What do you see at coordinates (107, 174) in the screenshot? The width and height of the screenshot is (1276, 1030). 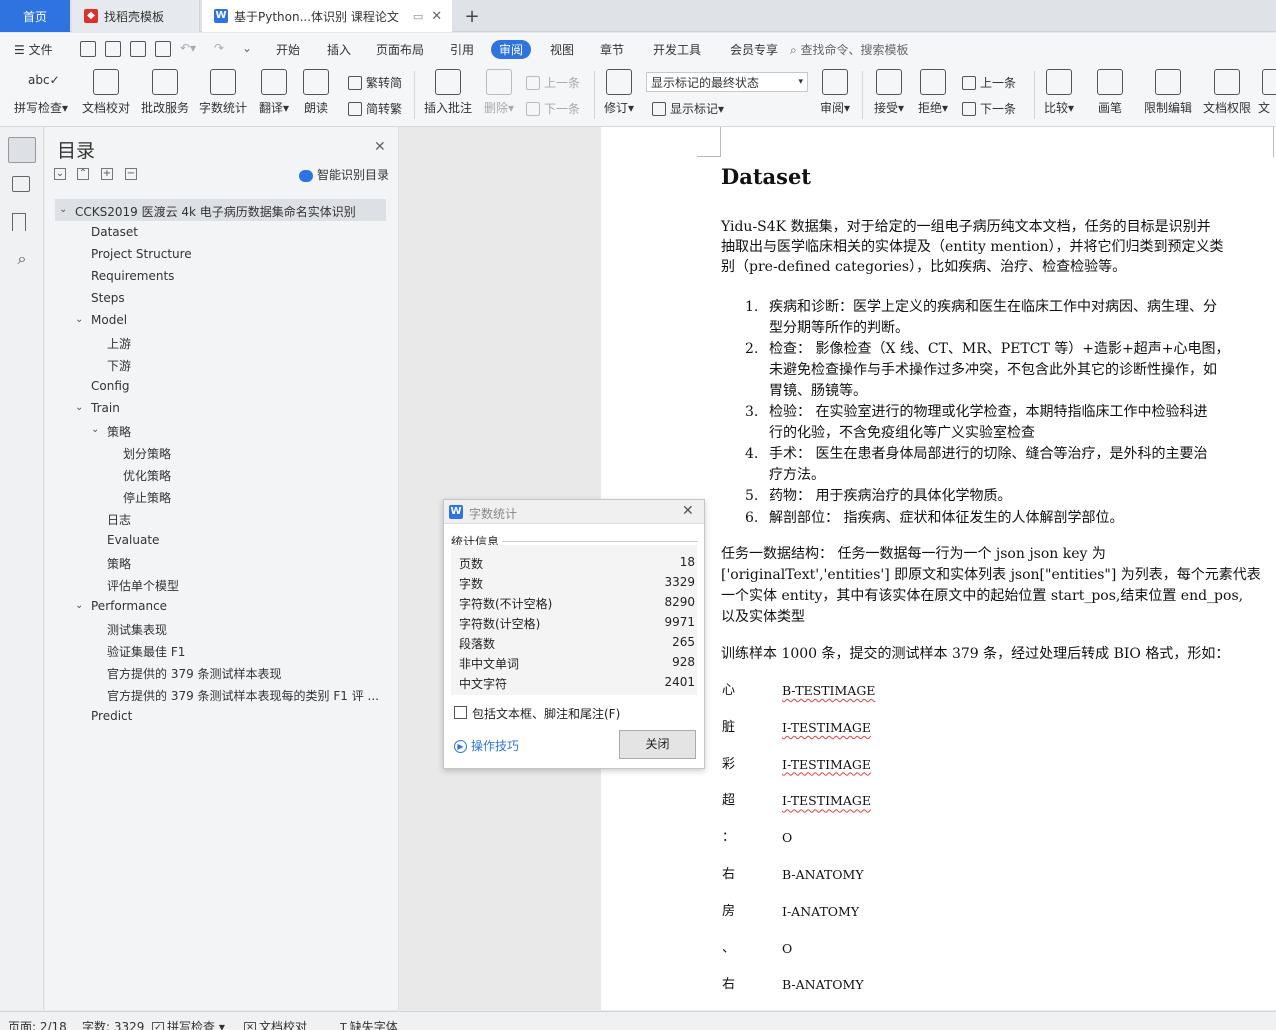 I see `expand-level-icon: +` at bounding box center [107, 174].